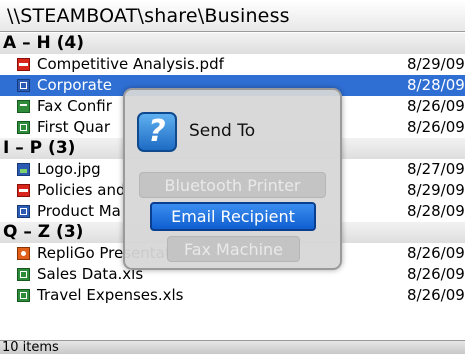 This screenshot has height=355, width=465. What do you see at coordinates (130, 64) in the screenshot?
I see `file-name: Competitive Analysis.pdf` at bounding box center [130, 64].